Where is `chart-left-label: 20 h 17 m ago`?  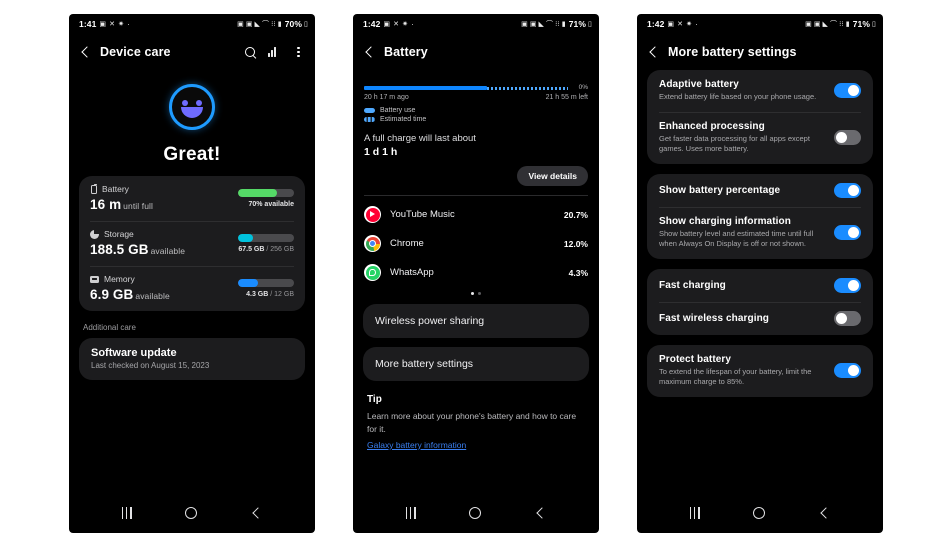 chart-left-label: 20 h 17 m ago is located at coordinates (386, 97).